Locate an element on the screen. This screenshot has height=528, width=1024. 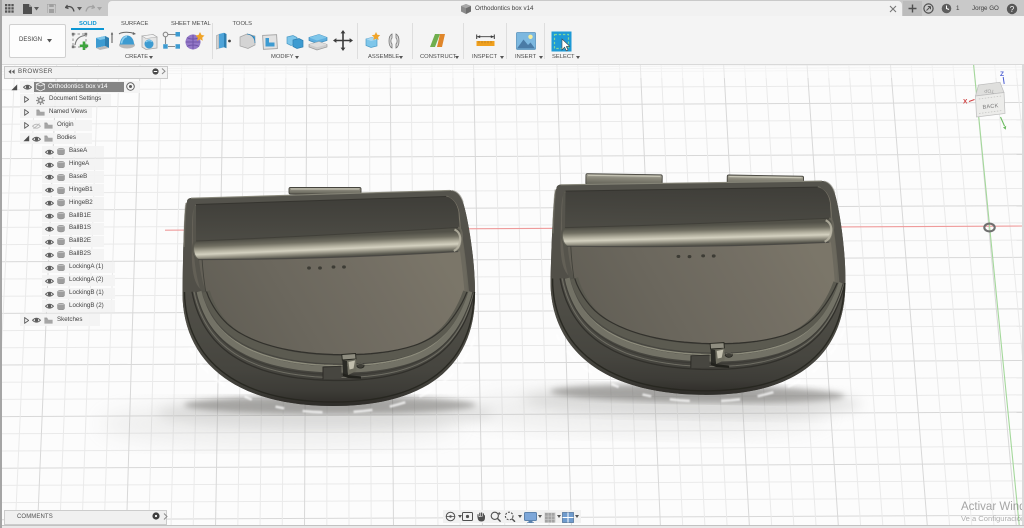
svg-text: X is located at coordinates (965, 102).